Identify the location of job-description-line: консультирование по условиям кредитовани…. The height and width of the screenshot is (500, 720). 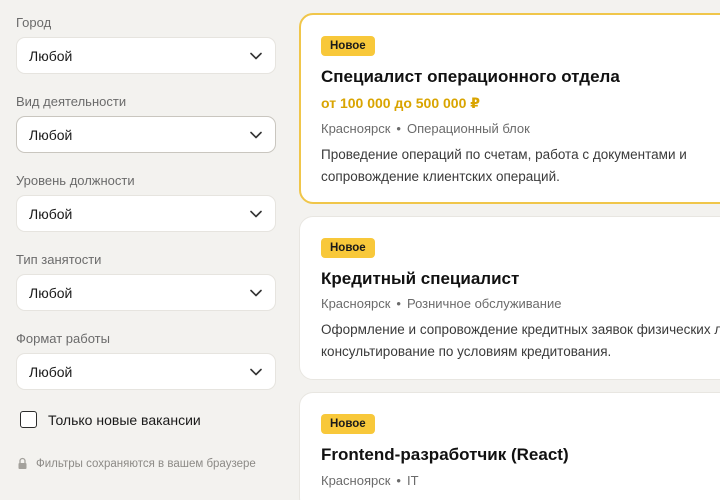
(466, 351).